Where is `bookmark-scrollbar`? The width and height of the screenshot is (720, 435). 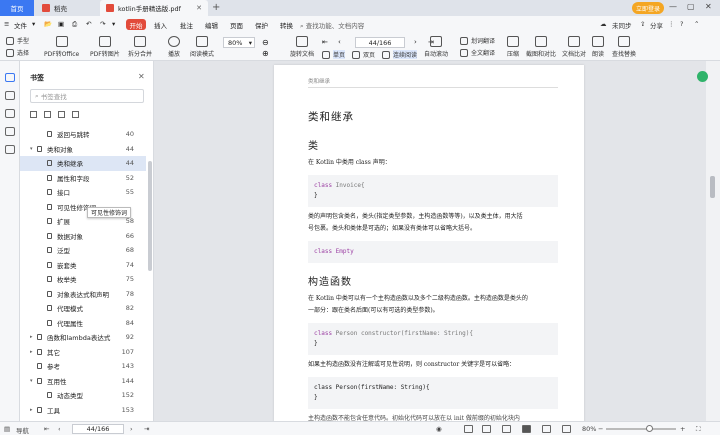 bookmark-scrollbar is located at coordinates (150, 216).